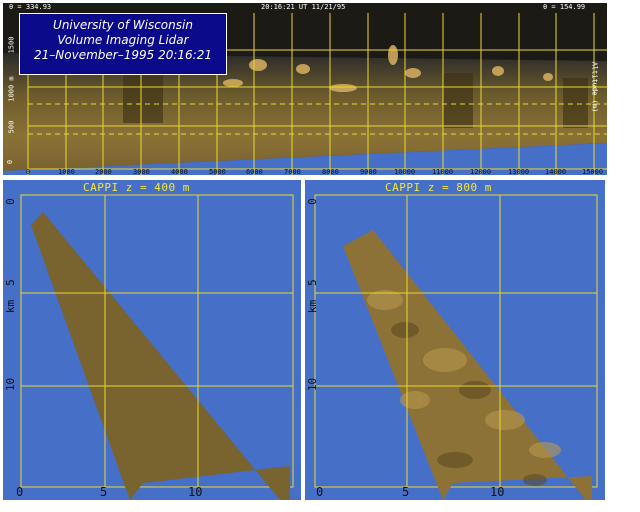  What do you see at coordinates (20, 492) in the screenshot?
I see `cappi-400-xtick-0: 0` at bounding box center [20, 492].